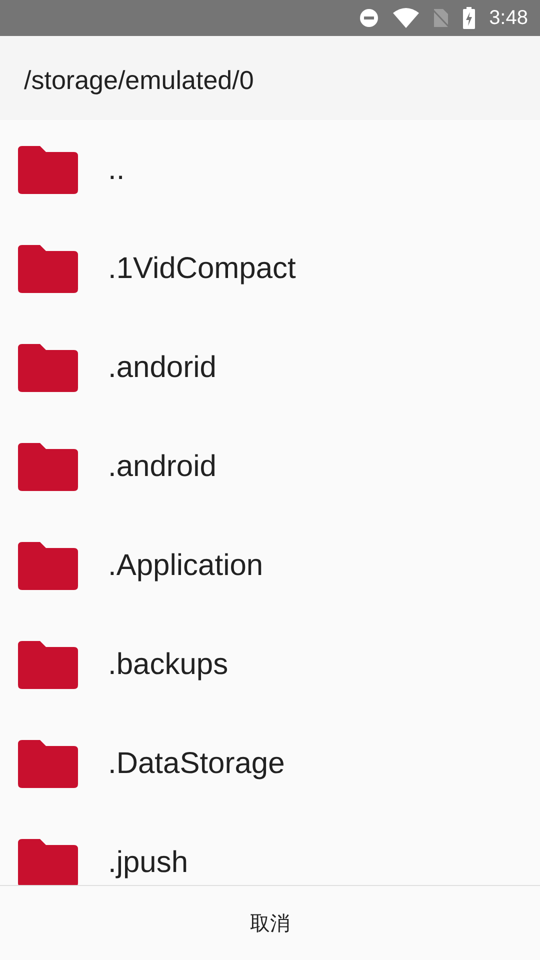  What do you see at coordinates (162, 367) in the screenshot?
I see `folder-name: .andorid` at bounding box center [162, 367].